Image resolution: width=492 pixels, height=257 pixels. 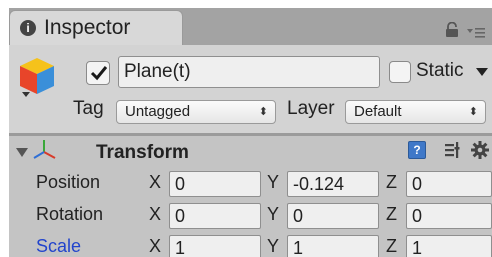 What do you see at coordinates (449, 184) in the screenshot?
I see `position-z-field: 0` at bounding box center [449, 184].